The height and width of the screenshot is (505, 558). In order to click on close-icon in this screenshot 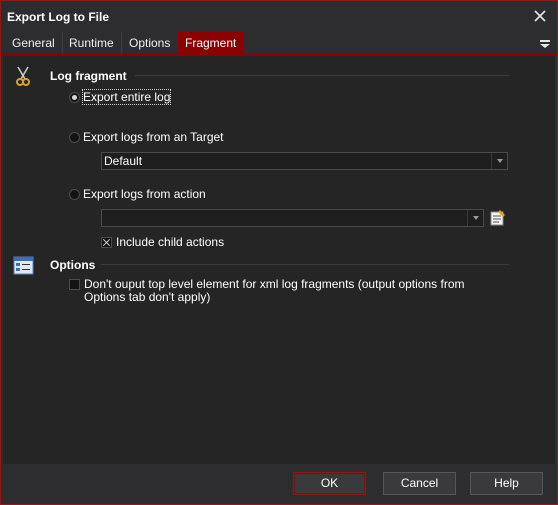, I will do `click(540, 16)`.